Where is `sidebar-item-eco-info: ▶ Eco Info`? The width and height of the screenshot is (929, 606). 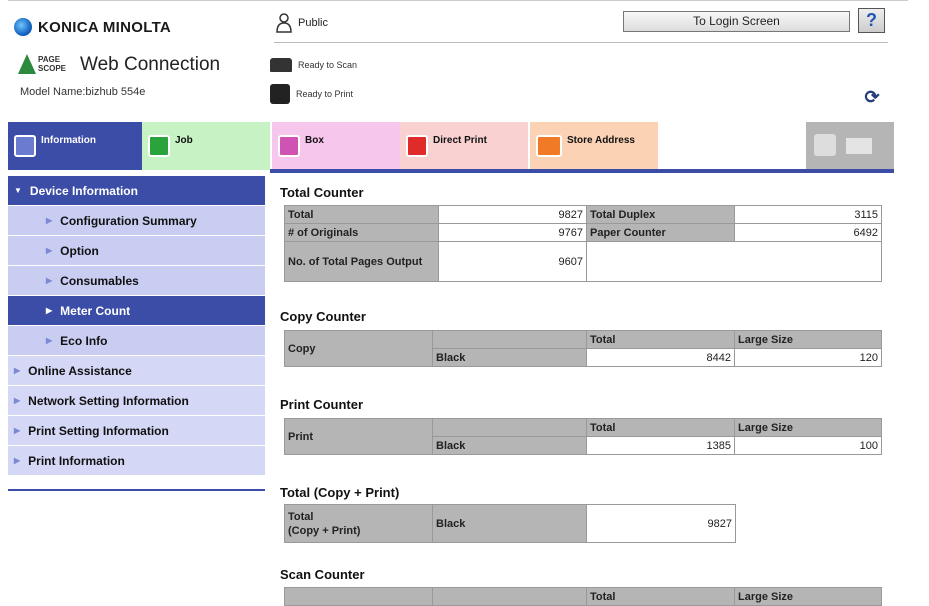 sidebar-item-eco-info: ▶ Eco Info is located at coordinates (136, 341).